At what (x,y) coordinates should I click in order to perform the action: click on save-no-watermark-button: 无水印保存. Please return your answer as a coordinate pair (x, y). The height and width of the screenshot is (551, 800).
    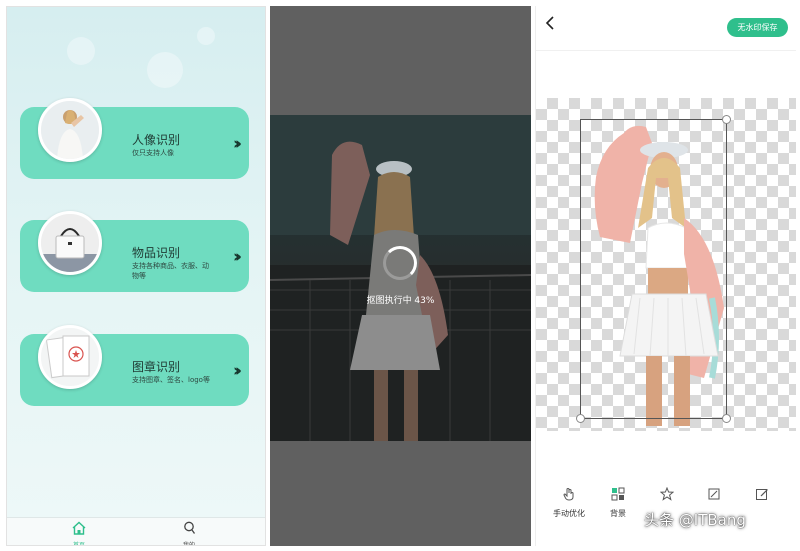
    Looking at the image, I should click on (757, 27).